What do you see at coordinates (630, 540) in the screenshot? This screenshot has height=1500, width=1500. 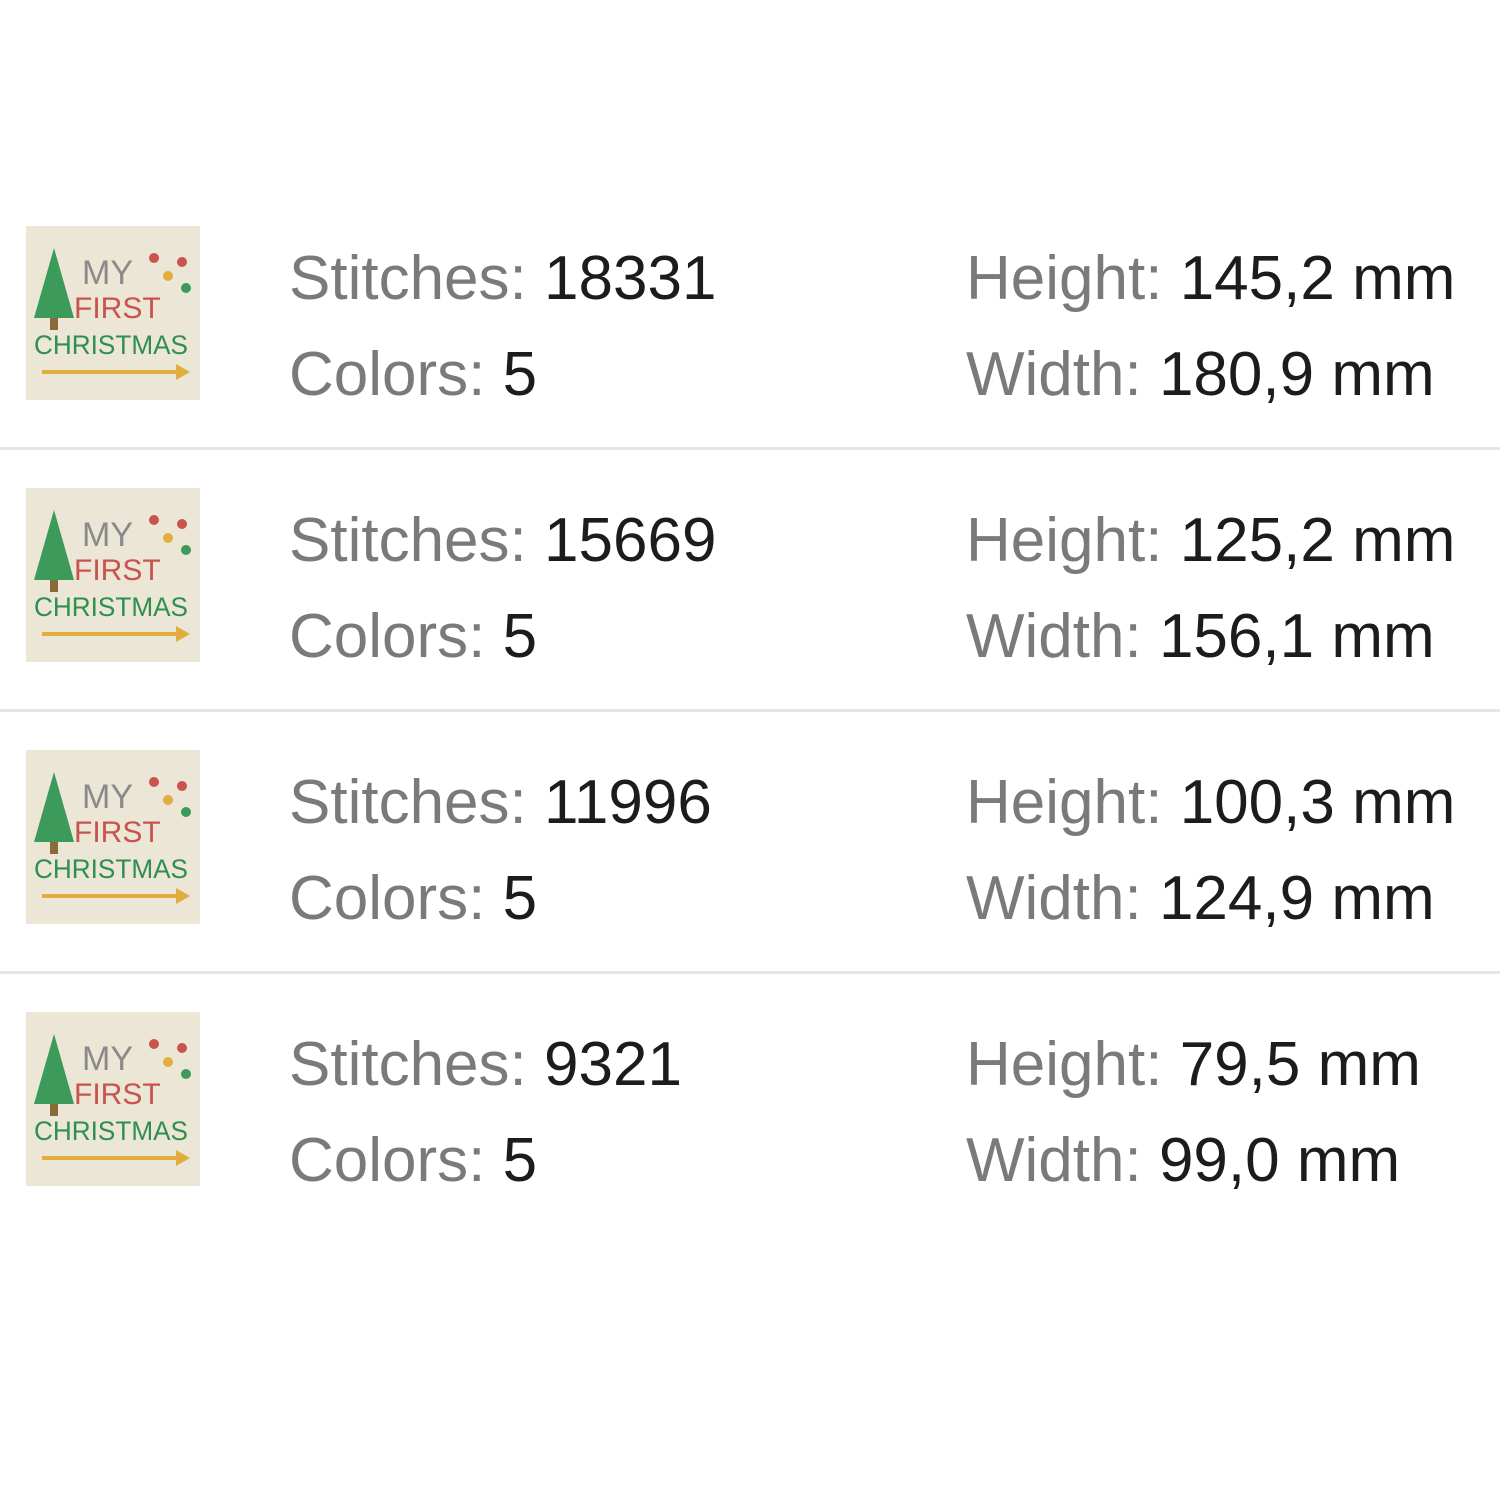 I see `stitches-value: 15669` at bounding box center [630, 540].